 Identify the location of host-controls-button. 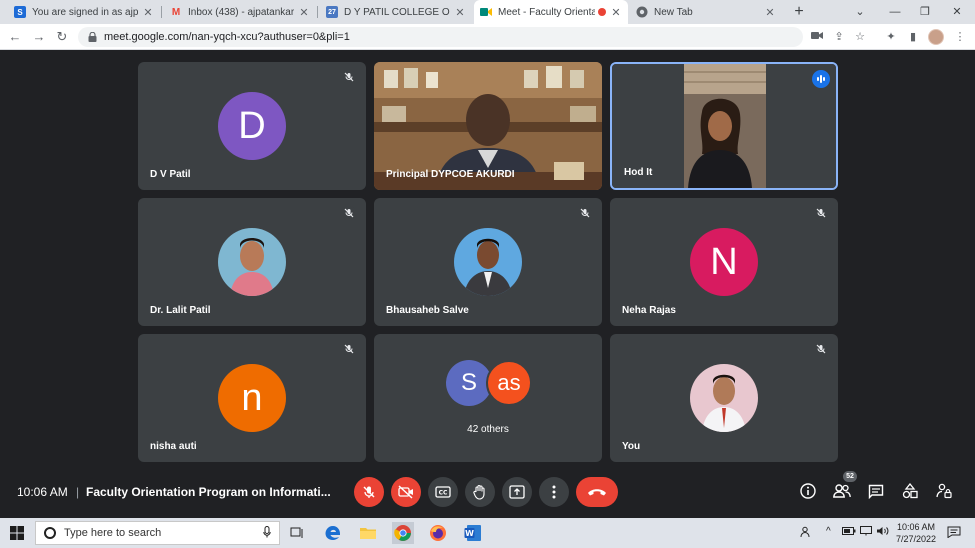
(944, 491).